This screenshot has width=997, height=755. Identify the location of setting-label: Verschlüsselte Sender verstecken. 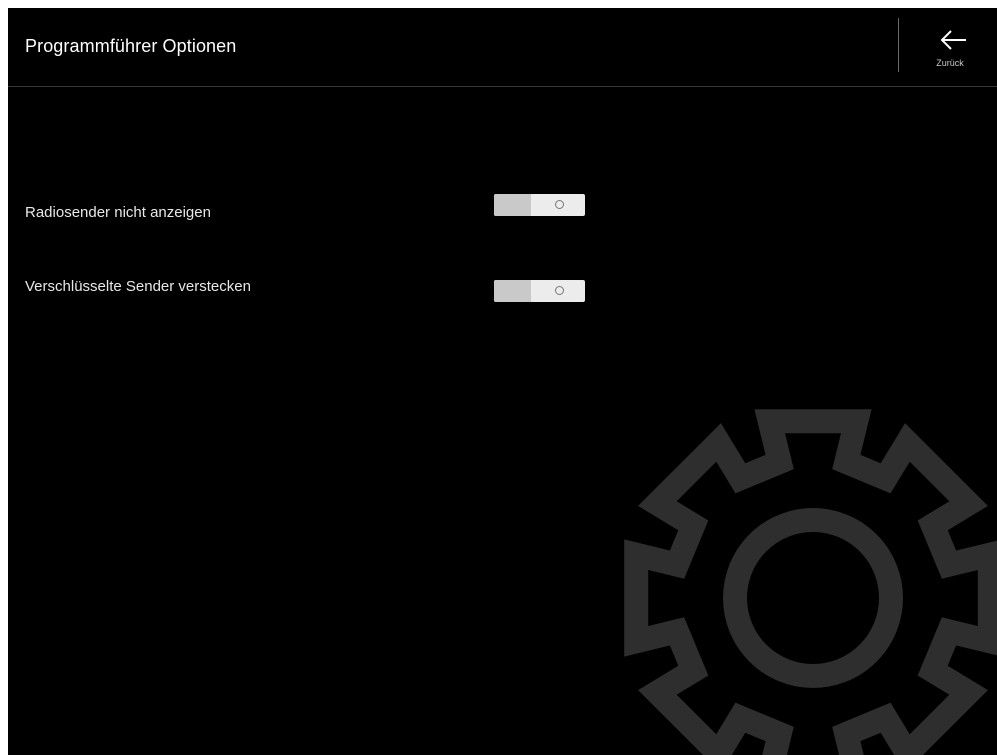
(138, 286).